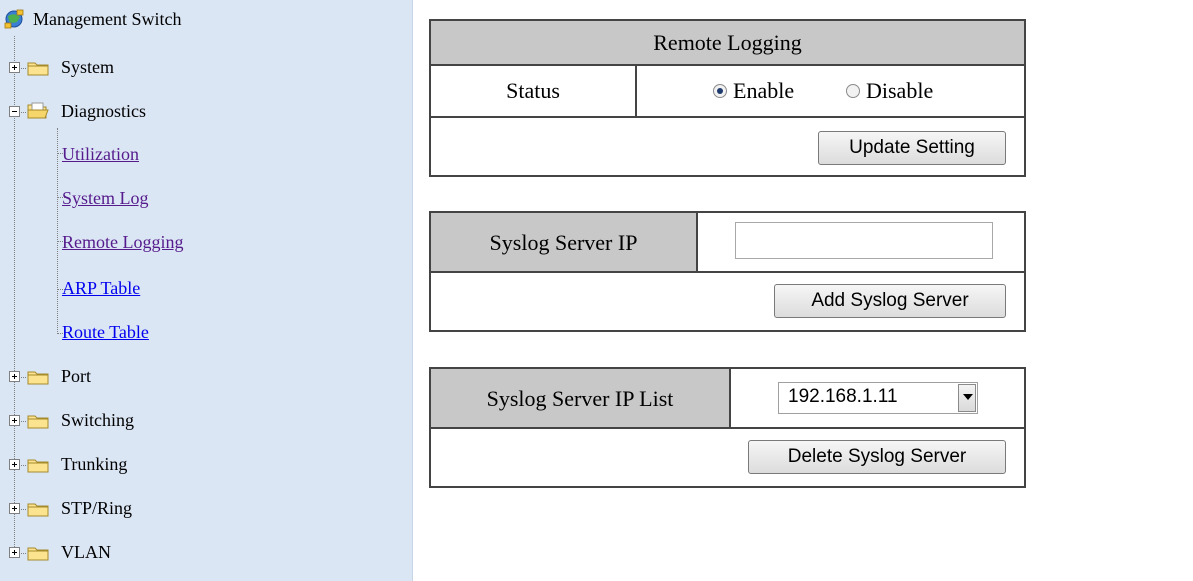  I want to click on tree-node-label: STP/Ring, so click(97, 508).